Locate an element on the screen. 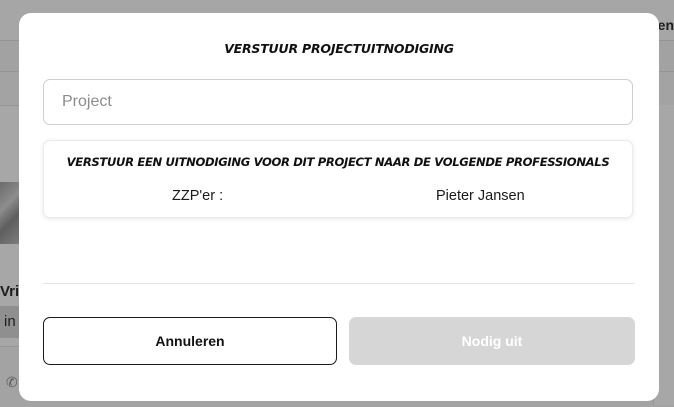 This screenshot has height=407, width=674. project-input is located at coordinates (338, 102).